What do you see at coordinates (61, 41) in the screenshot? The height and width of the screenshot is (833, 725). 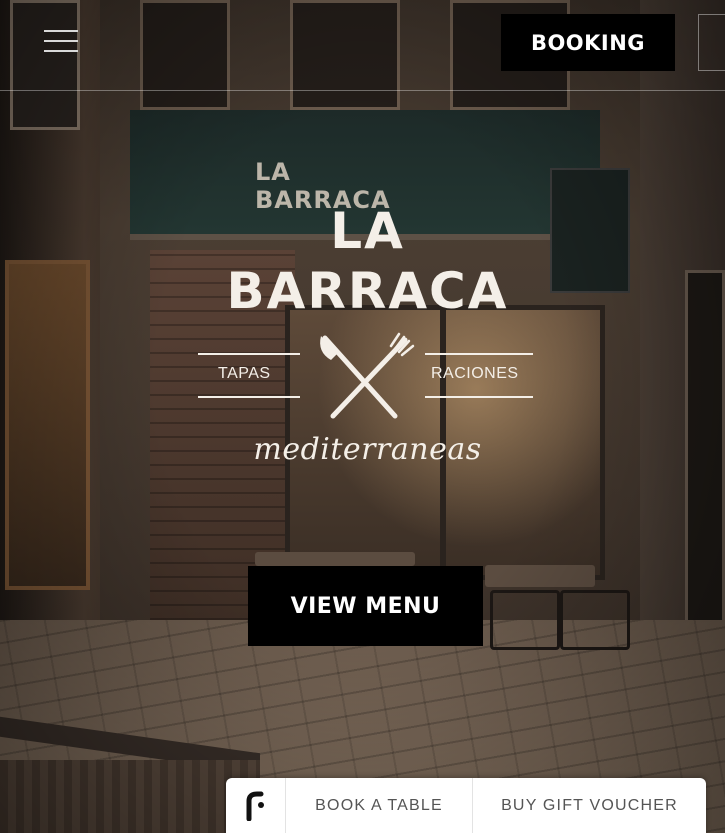 I see `hamburger-menu-icon` at bounding box center [61, 41].